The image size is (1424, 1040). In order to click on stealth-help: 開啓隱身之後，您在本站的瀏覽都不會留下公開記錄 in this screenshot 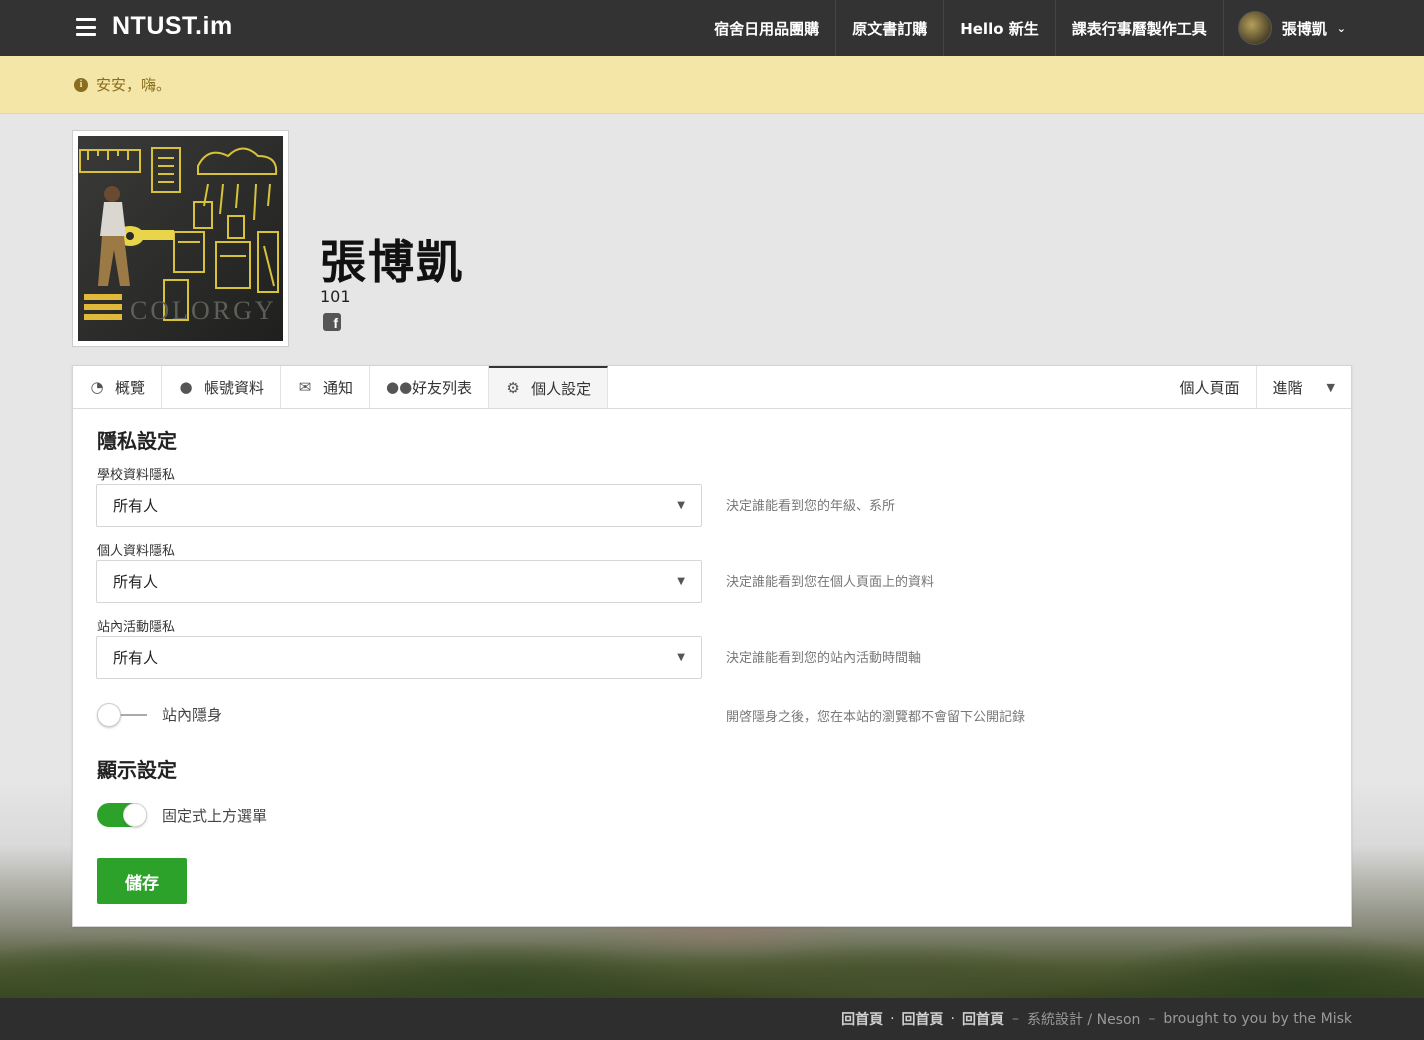, I will do `click(876, 717)`.